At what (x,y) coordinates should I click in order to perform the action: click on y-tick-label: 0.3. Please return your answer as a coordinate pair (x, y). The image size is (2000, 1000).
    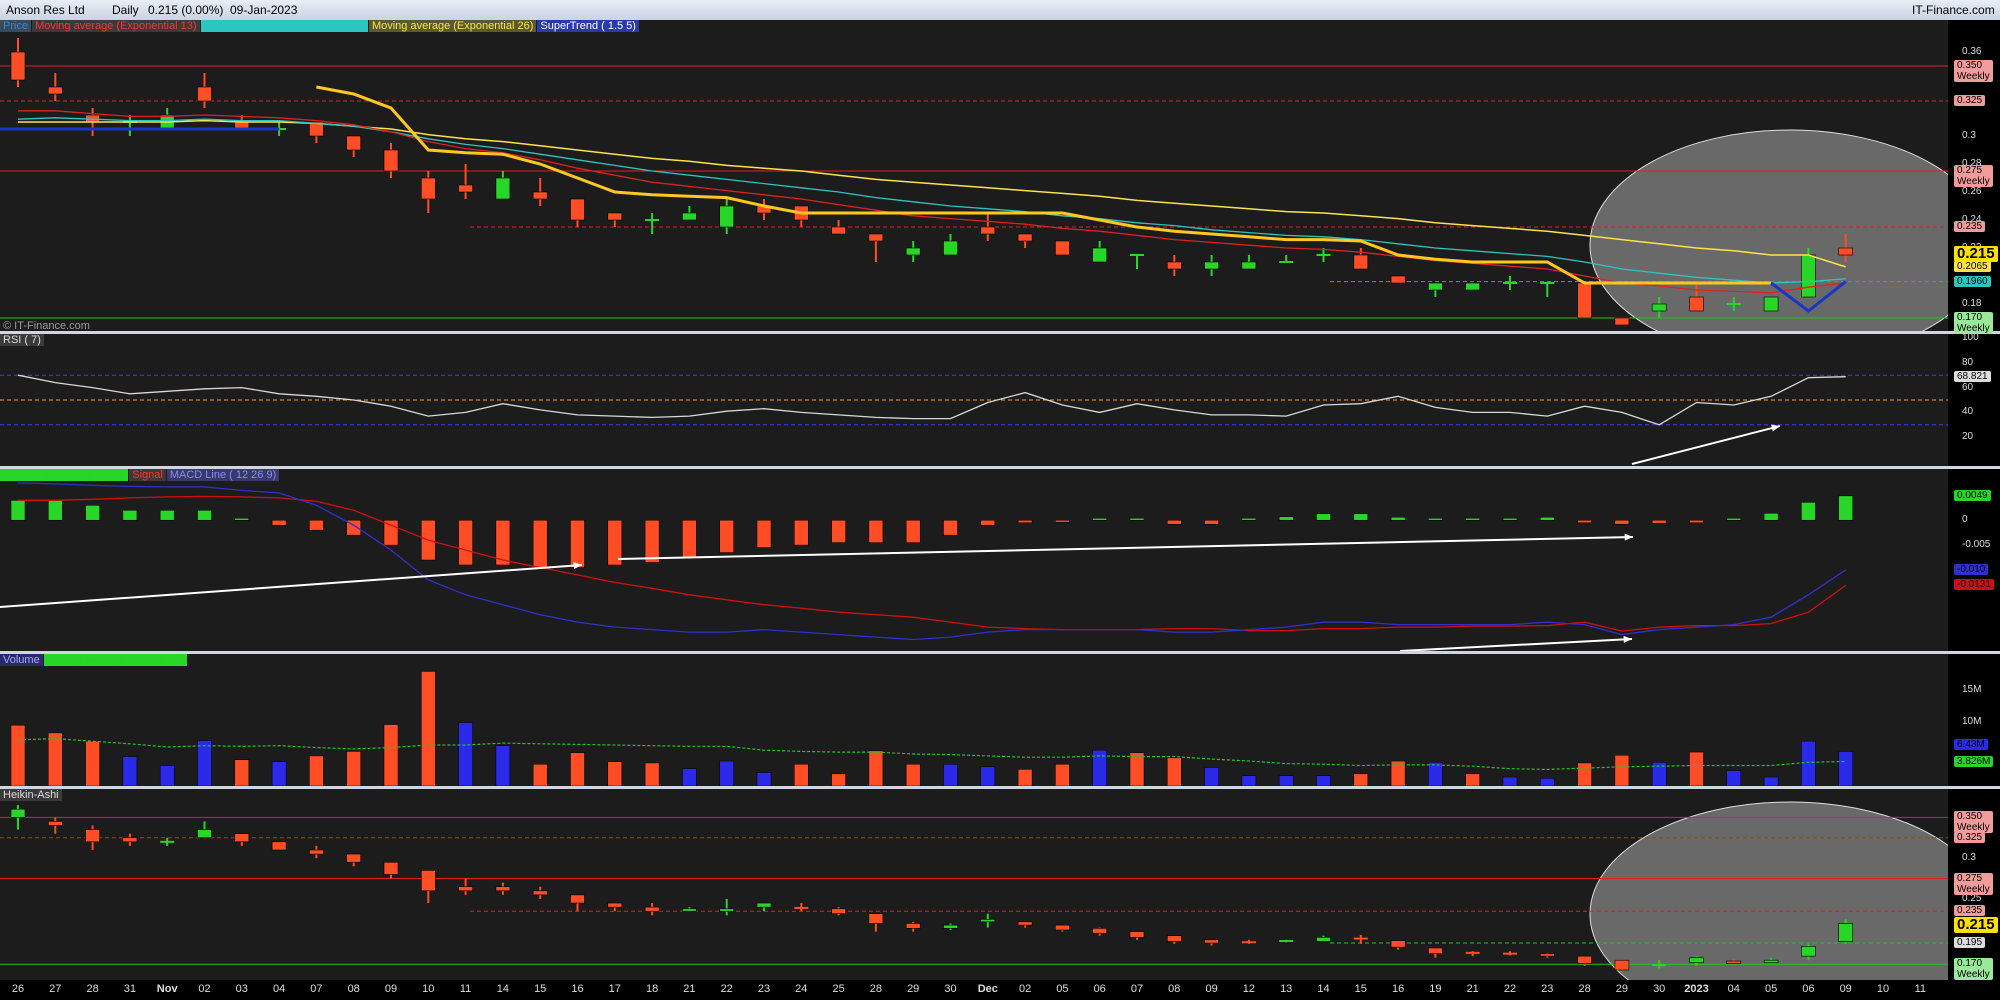
    Looking at the image, I should click on (1969, 135).